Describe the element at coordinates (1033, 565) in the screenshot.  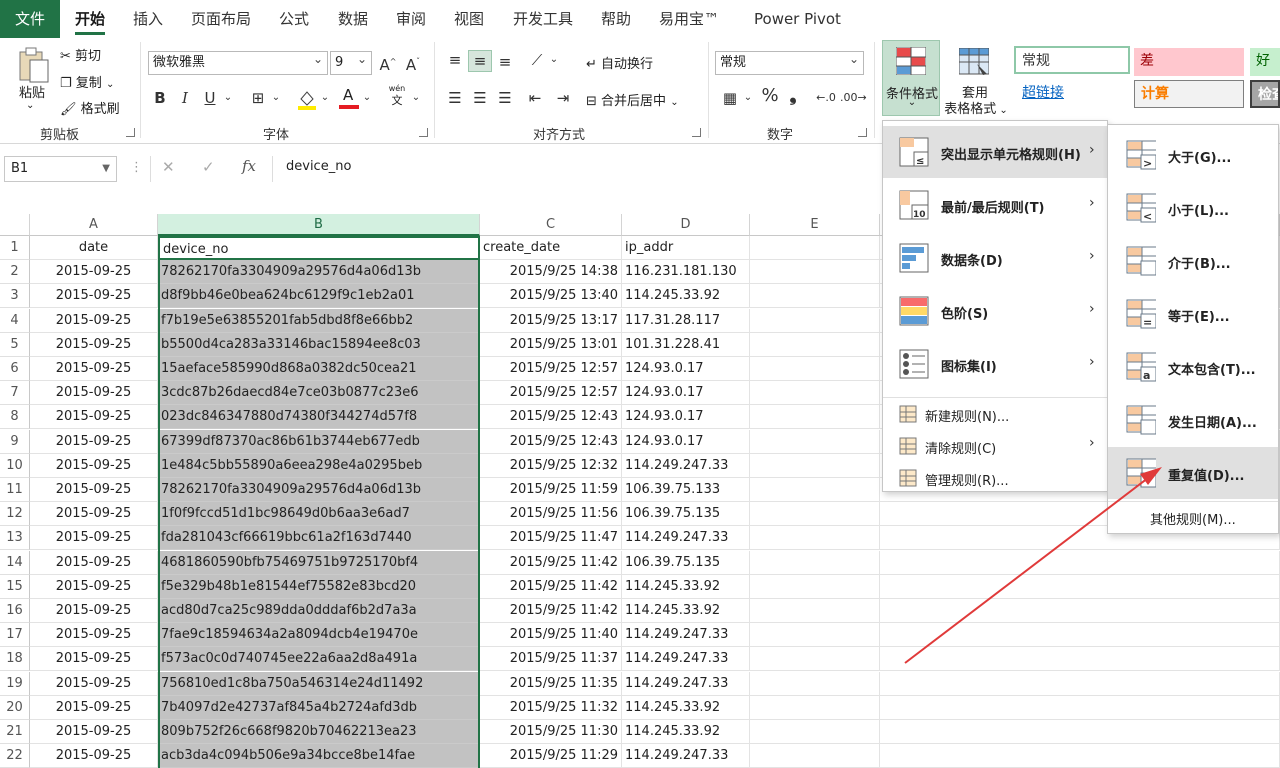
I see `annotation-arrow` at that location.